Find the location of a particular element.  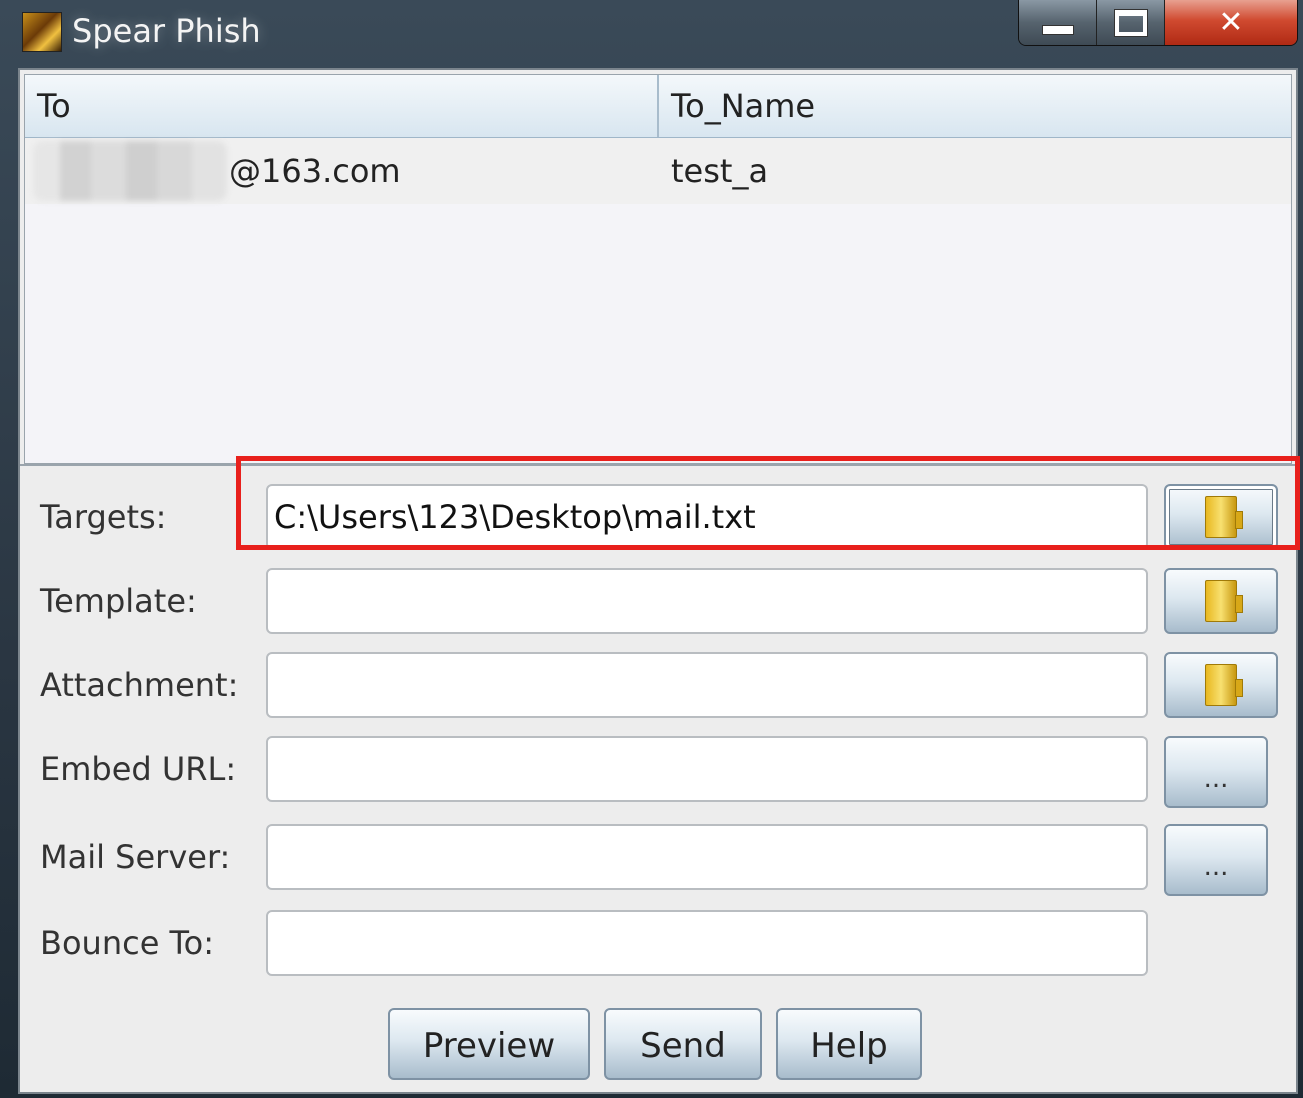

close-button: ✕ is located at coordinates (1231, 22).